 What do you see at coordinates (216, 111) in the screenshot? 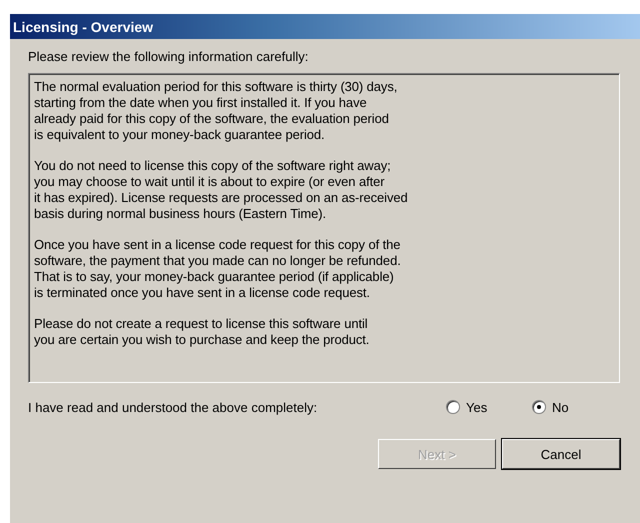
I see `info-paragraph: The normal evaluation period for this software is thirty (30) days, starting from the date when you first installed it. If you have already paid for this copy of the software, the evaluation period is equivalent to your money-back guarantee period.` at bounding box center [216, 111].